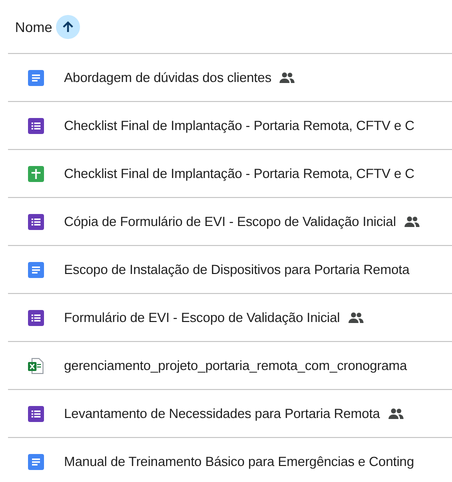 The image size is (452, 482). What do you see at coordinates (237, 269) in the screenshot?
I see `file-name: Escopo de Instalação de Dispositivos para Portaria Remota` at bounding box center [237, 269].